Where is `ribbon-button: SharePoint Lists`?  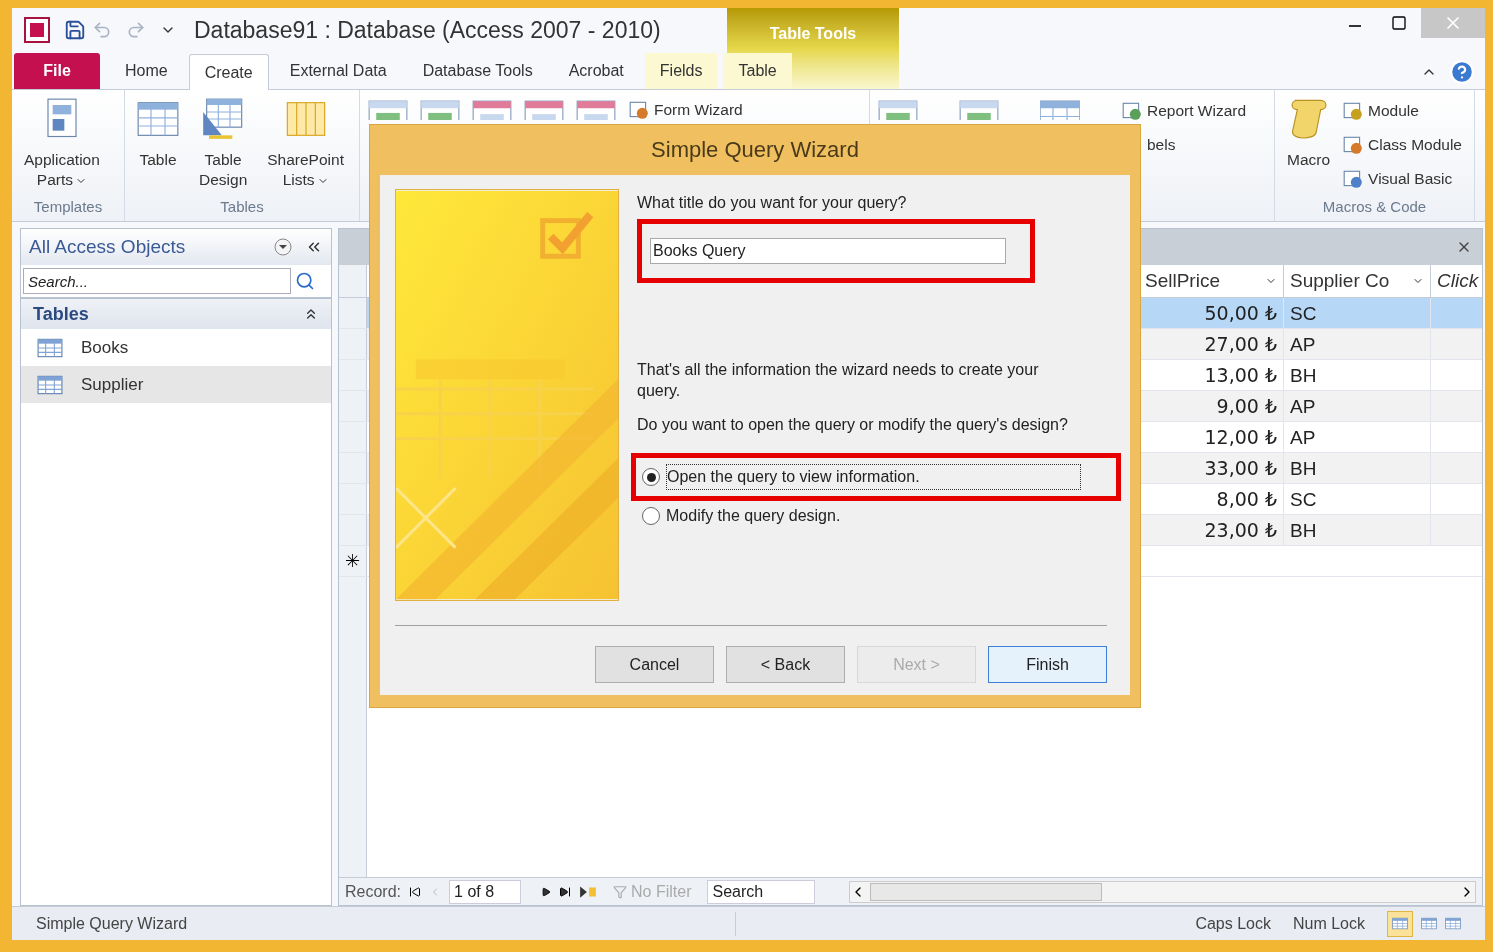 ribbon-button: SharePoint Lists is located at coordinates (305, 144).